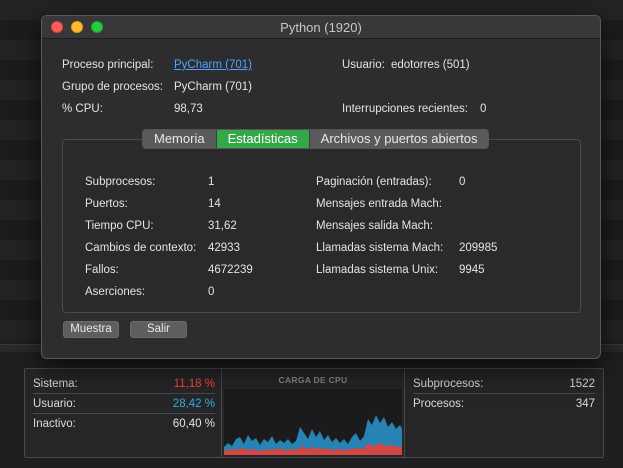 Image resolution: width=623 pixels, height=468 pixels. What do you see at coordinates (313, 422) in the screenshot?
I see `cpu-load-graph` at bounding box center [313, 422].